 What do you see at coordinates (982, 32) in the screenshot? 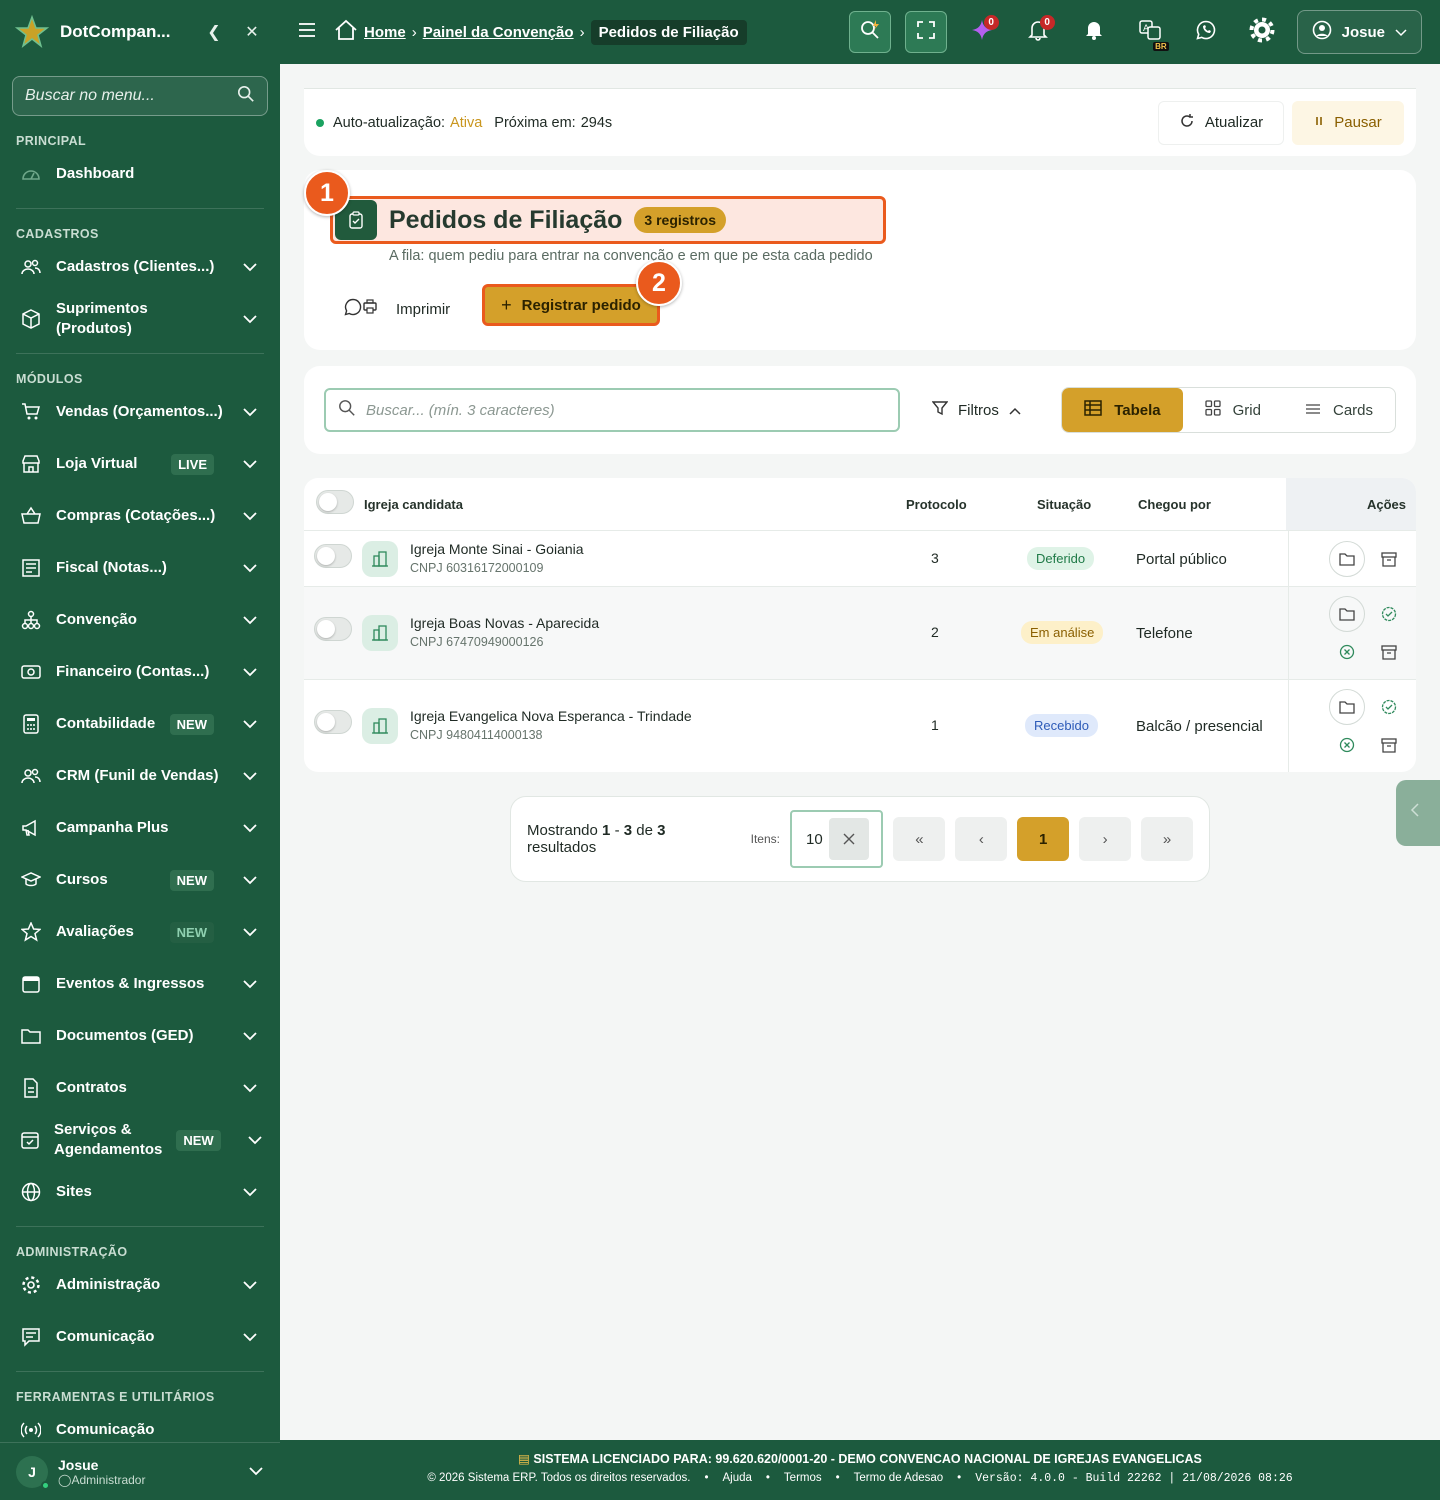
I see `ai-assistant-button: 0` at bounding box center [982, 32].